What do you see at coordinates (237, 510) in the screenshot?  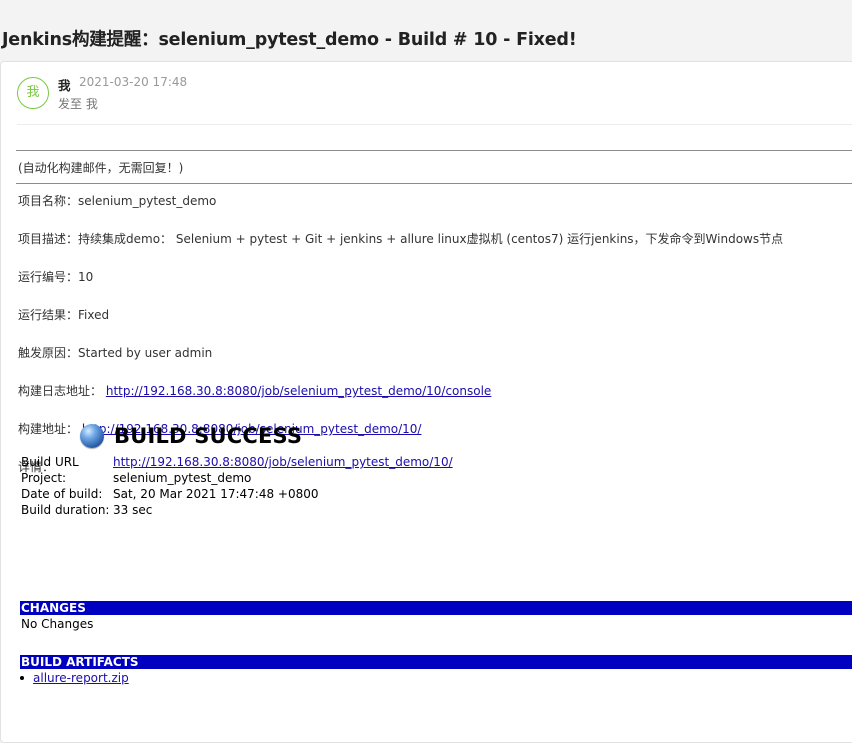 I see `info-row-duration: Build duration: 33 sec` at bounding box center [237, 510].